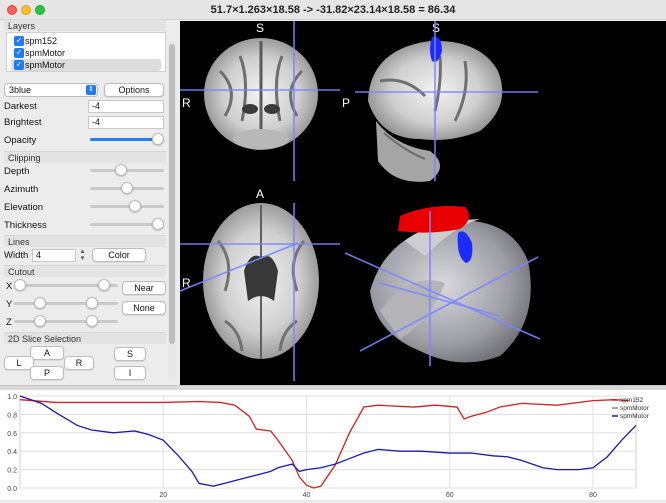 This screenshot has width=666, height=503. What do you see at coordinates (593, 495) in the screenshot?
I see `x-tick-label: 80` at bounding box center [593, 495].